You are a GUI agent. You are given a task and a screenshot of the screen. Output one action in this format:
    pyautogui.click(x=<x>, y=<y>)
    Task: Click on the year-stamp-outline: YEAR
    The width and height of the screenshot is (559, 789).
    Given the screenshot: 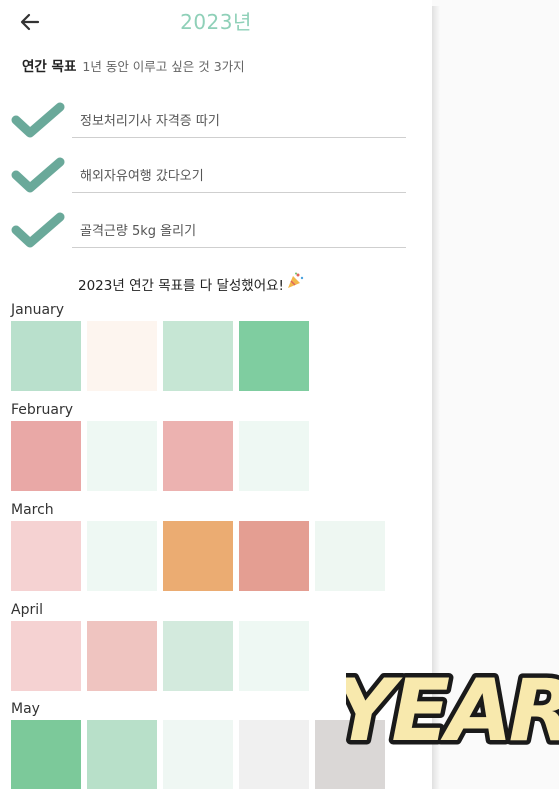 What is the action you would take?
    pyautogui.click(x=452, y=711)
    